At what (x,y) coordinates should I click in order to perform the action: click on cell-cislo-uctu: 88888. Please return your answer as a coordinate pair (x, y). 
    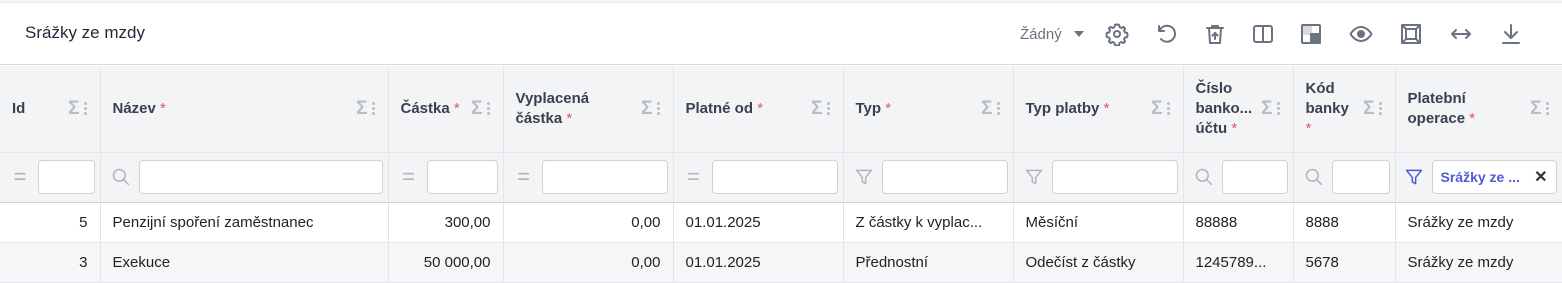
    Looking at the image, I should click on (1238, 222).